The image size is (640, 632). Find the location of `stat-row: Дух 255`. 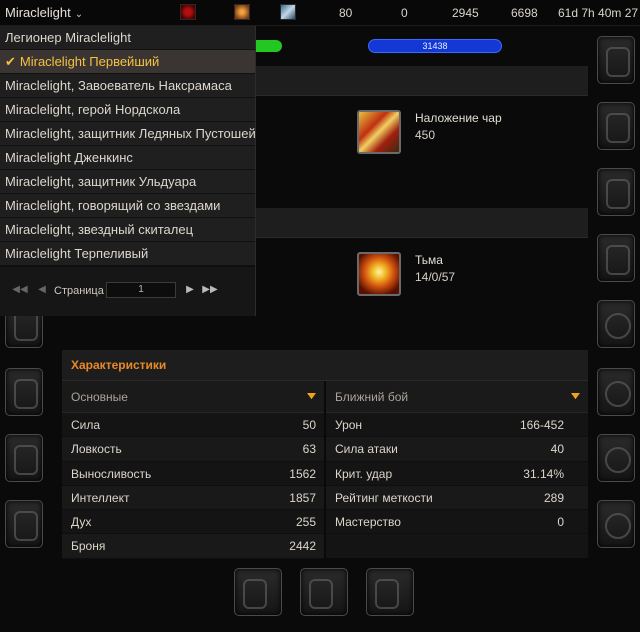

stat-row: Дух 255 is located at coordinates (193, 522).